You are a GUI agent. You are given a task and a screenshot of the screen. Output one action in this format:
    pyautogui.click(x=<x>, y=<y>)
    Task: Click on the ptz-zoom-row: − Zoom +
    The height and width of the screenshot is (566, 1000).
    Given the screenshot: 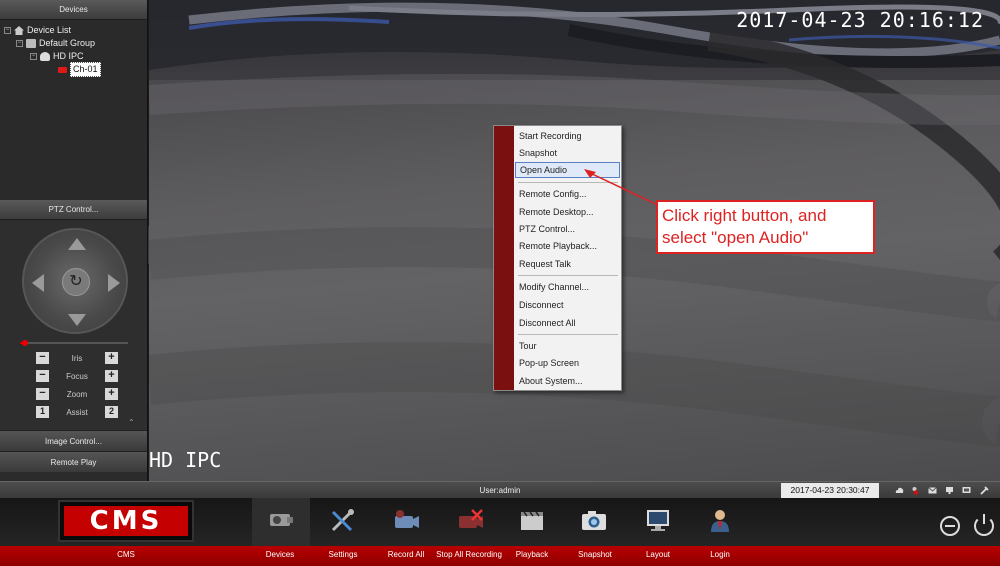 What is the action you would take?
    pyautogui.click(x=77, y=394)
    